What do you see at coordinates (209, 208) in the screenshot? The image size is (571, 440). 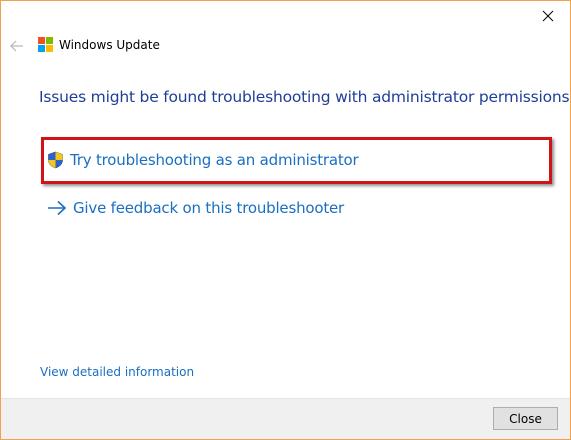 I see `option-label: Give feedback on this troubleshooter` at bounding box center [209, 208].